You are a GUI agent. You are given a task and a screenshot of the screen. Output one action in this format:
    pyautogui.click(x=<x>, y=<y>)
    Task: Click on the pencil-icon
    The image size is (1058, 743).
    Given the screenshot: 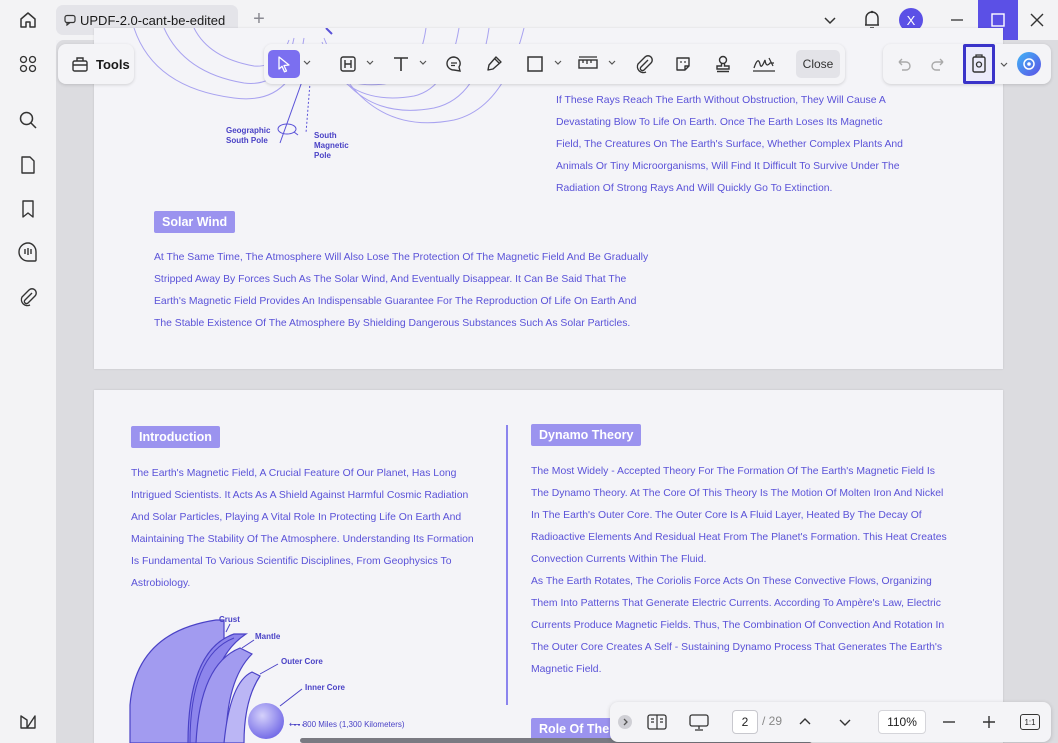 What is the action you would take?
    pyautogui.click(x=494, y=64)
    